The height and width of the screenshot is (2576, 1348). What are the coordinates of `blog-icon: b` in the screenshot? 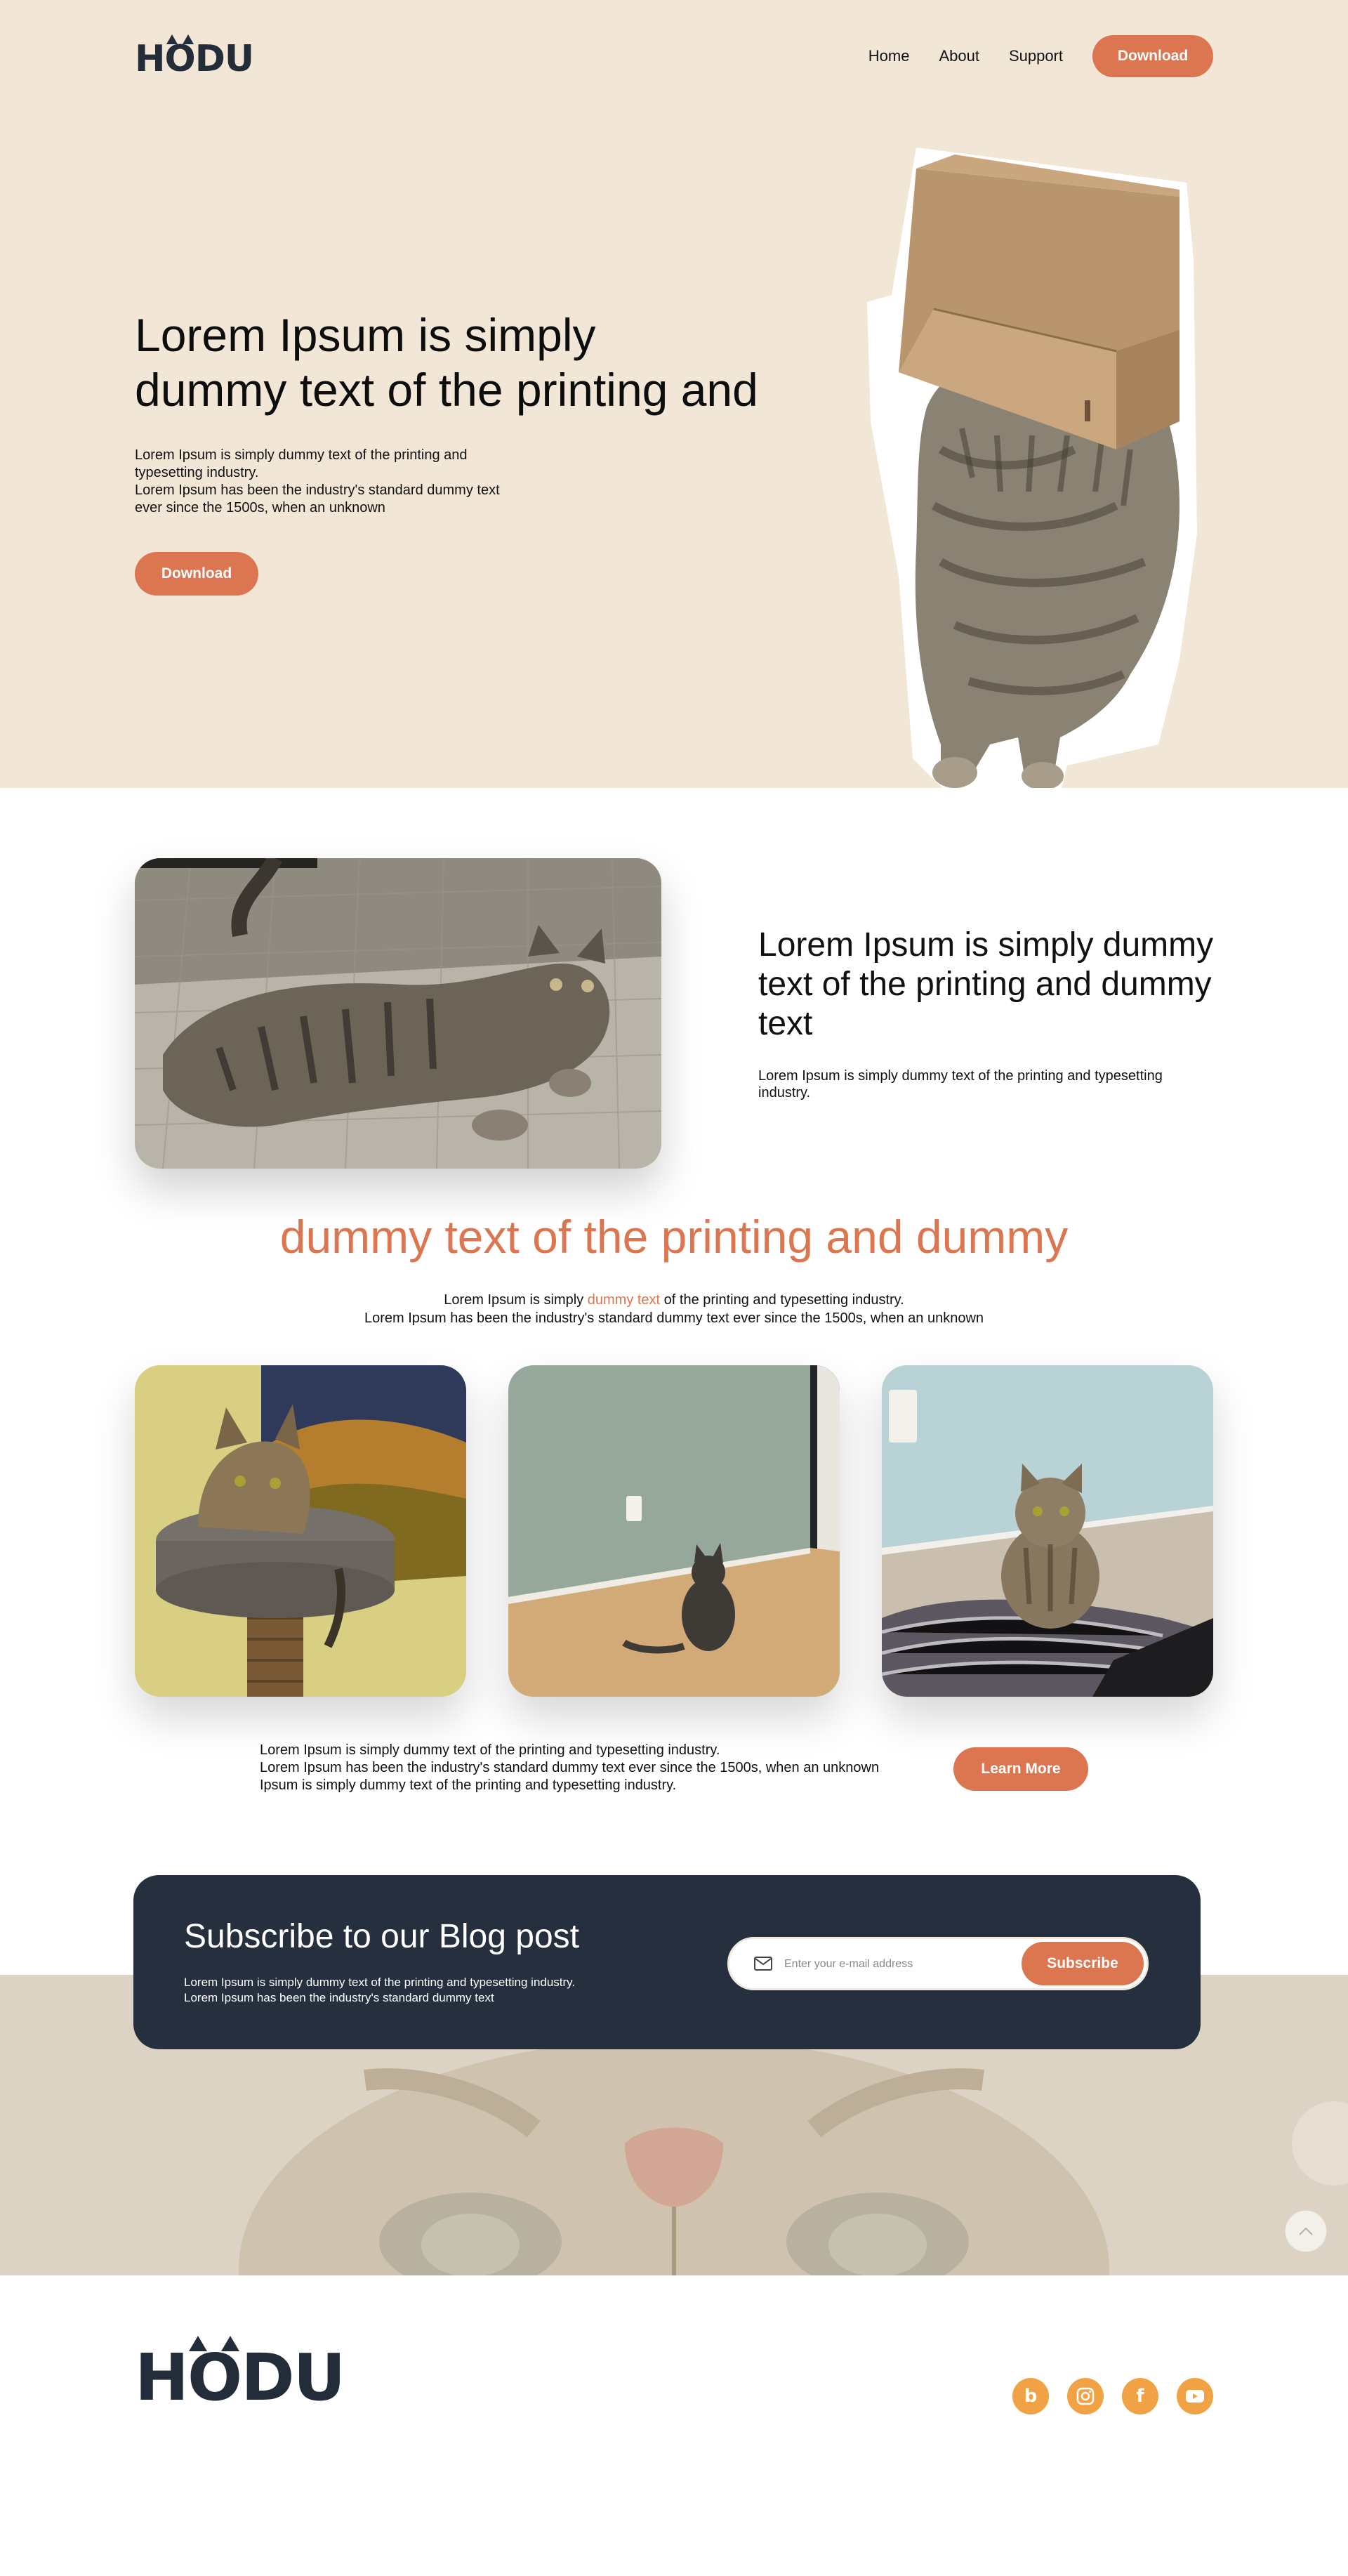 It's located at (1030, 2396).